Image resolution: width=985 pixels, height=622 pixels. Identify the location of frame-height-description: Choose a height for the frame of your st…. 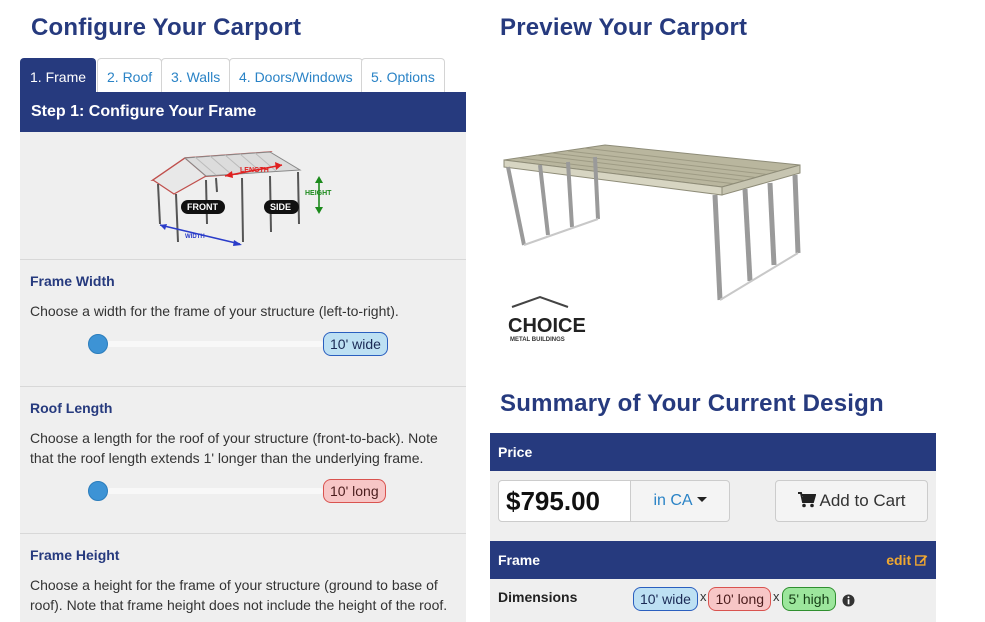
(239, 595).